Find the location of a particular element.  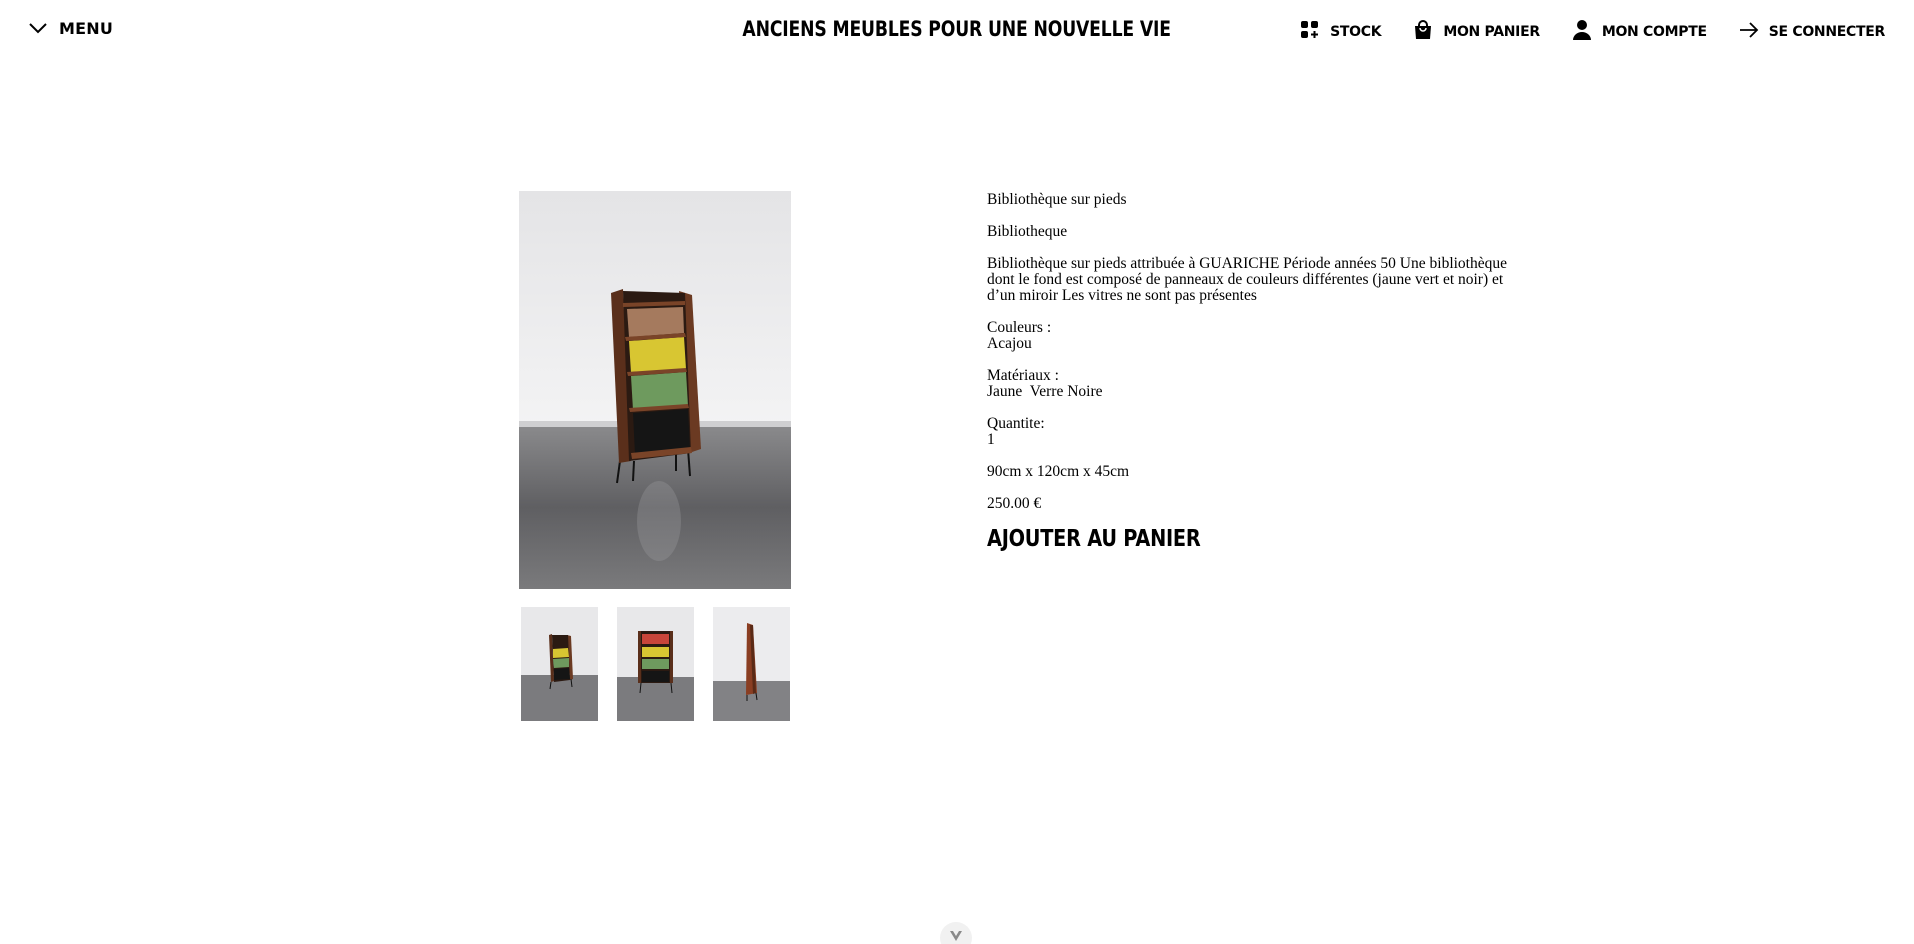

materials-label: Matériaux : is located at coordinates (1023, 375).